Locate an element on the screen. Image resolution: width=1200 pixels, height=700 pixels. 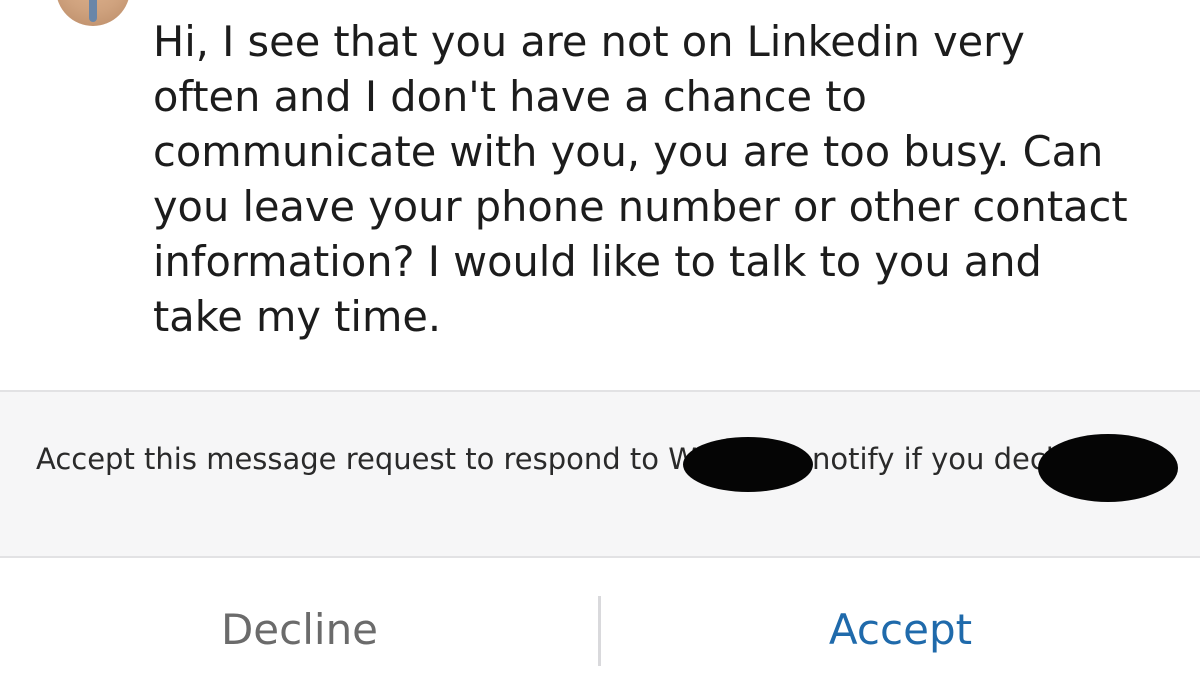
redaction-mark-sender-name is located at coordinates (748, 464).